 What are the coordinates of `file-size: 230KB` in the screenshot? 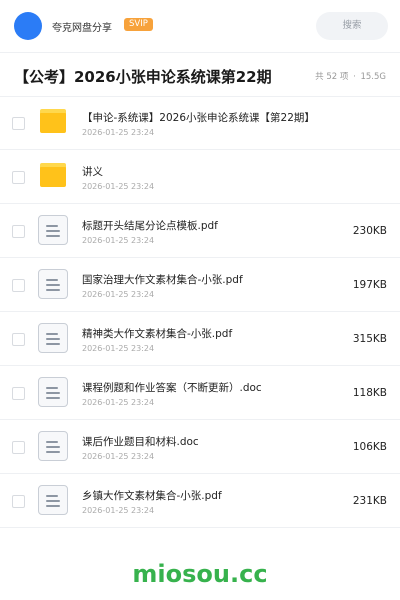 It's located at (369, 231).